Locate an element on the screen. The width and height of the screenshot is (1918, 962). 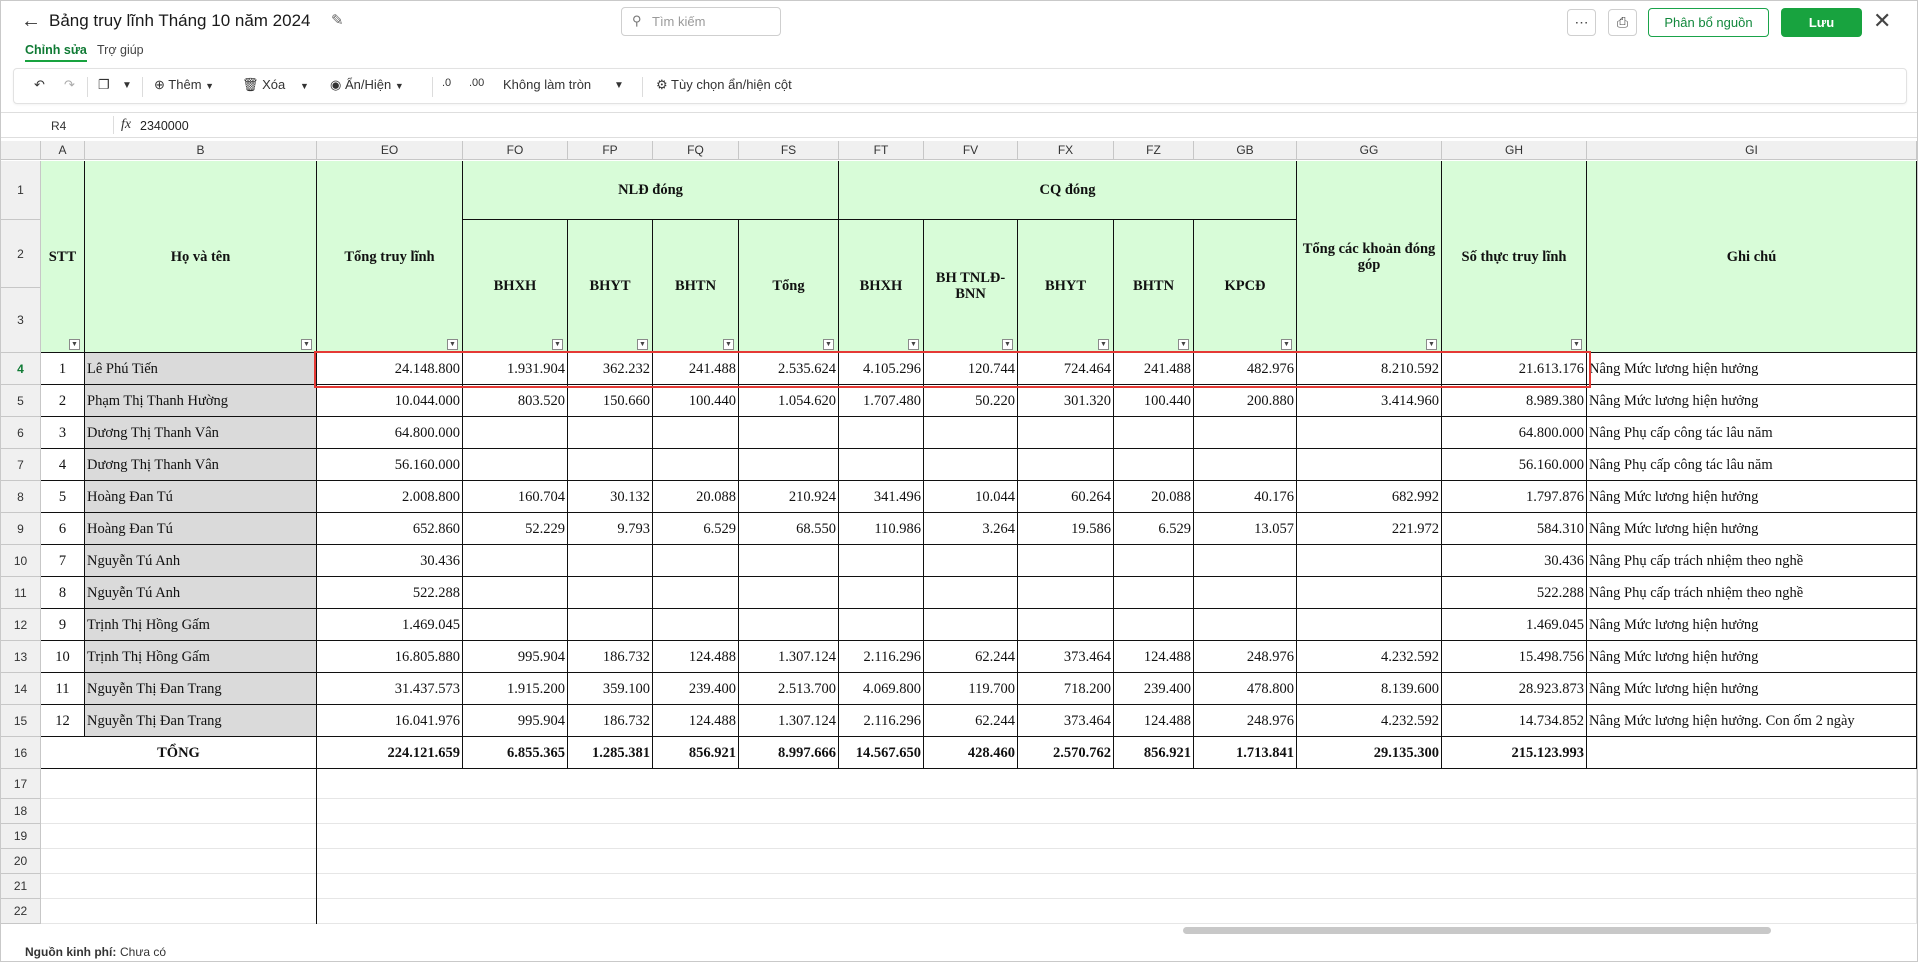
data-cell: 210.924 is located at coordinates (789, 497).